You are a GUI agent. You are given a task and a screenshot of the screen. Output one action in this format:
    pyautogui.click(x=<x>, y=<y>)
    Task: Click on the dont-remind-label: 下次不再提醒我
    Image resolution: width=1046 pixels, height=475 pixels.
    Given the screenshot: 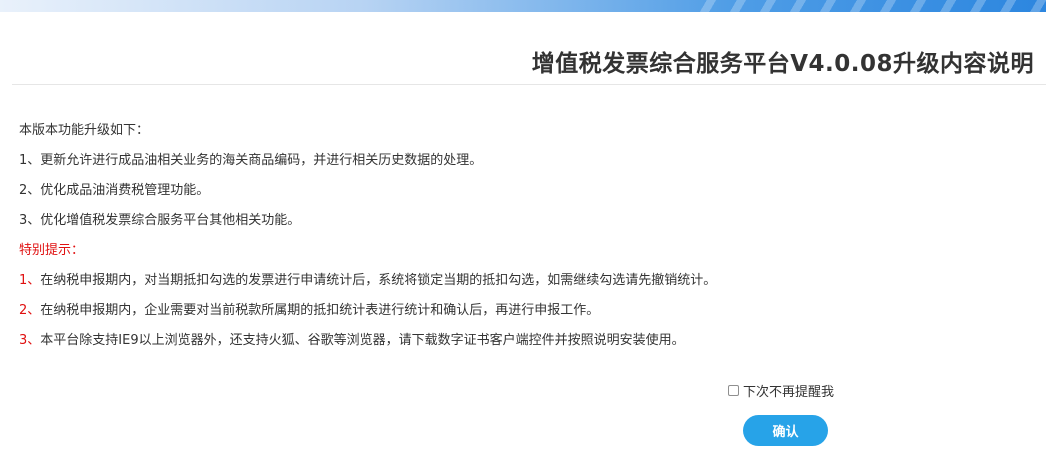 What is the action you would take?
    pyautogui.click(x=789, y=392)
    